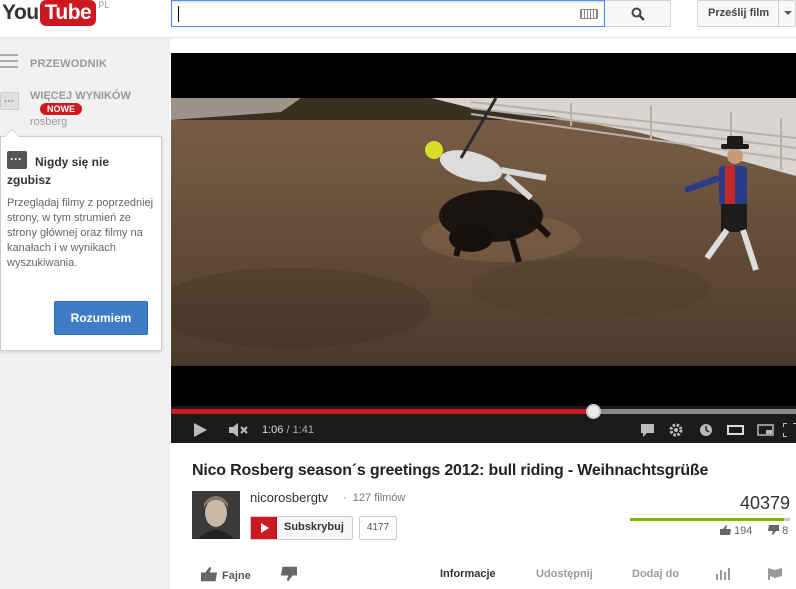  I want to click on view-count: 40379, so click(764, 503).